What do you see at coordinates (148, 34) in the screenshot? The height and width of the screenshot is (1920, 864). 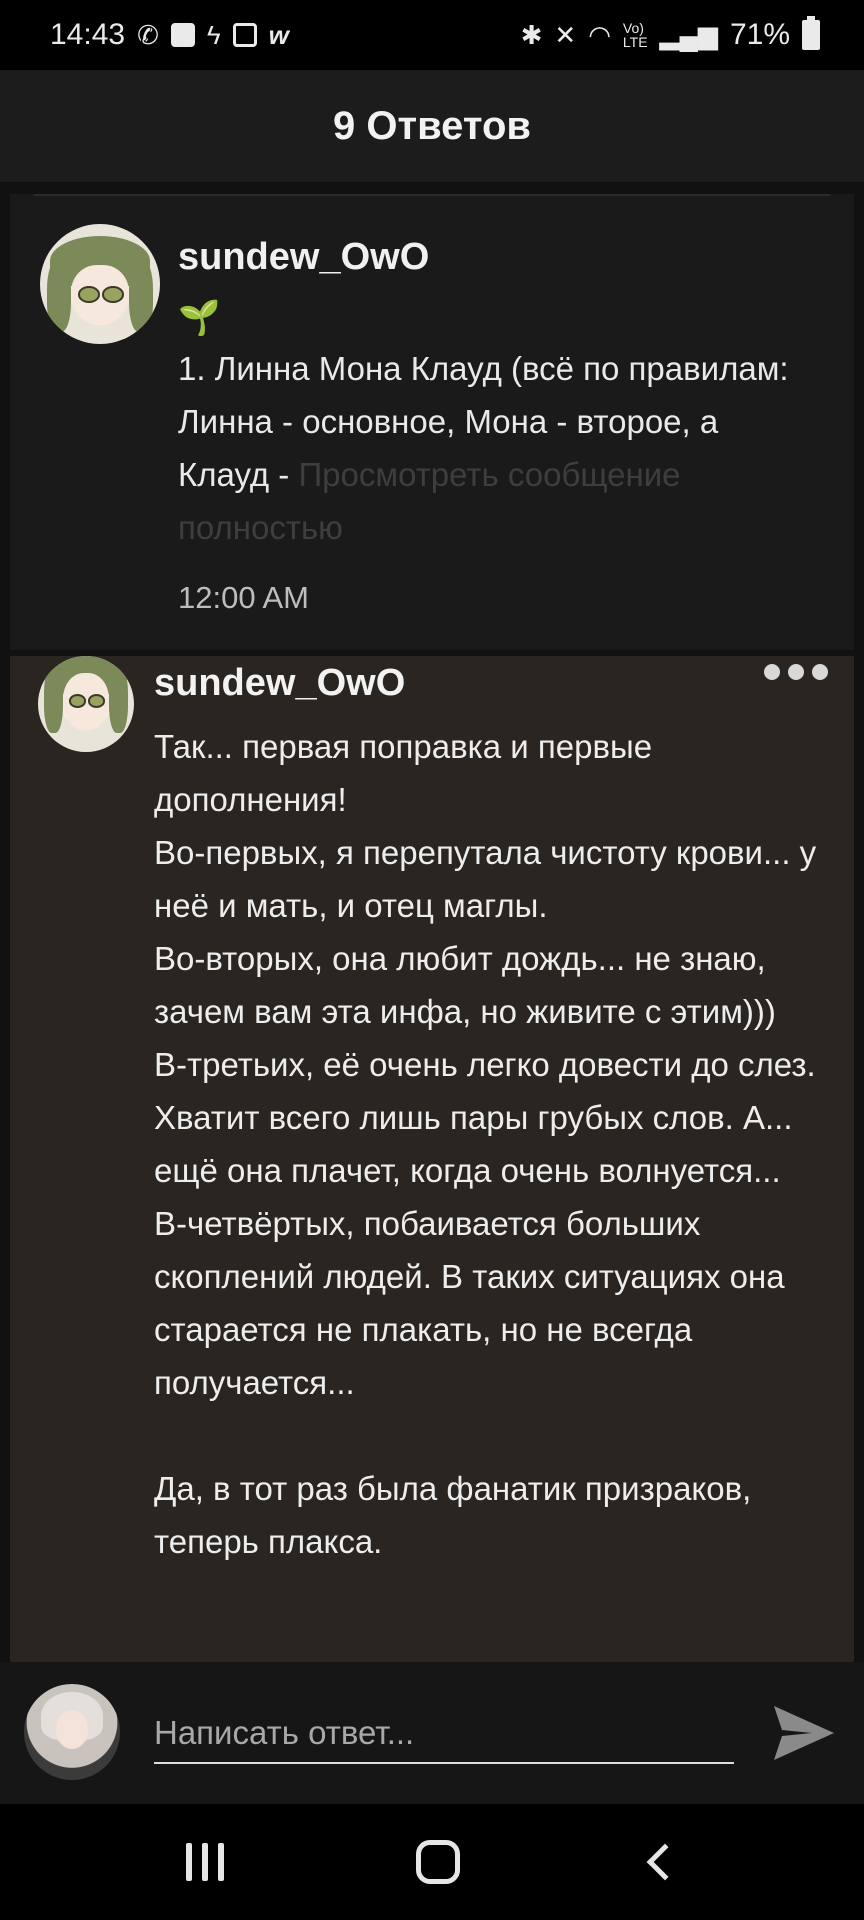 I see `whatsapp-icon: ✆` at bounding box center [148, 34].